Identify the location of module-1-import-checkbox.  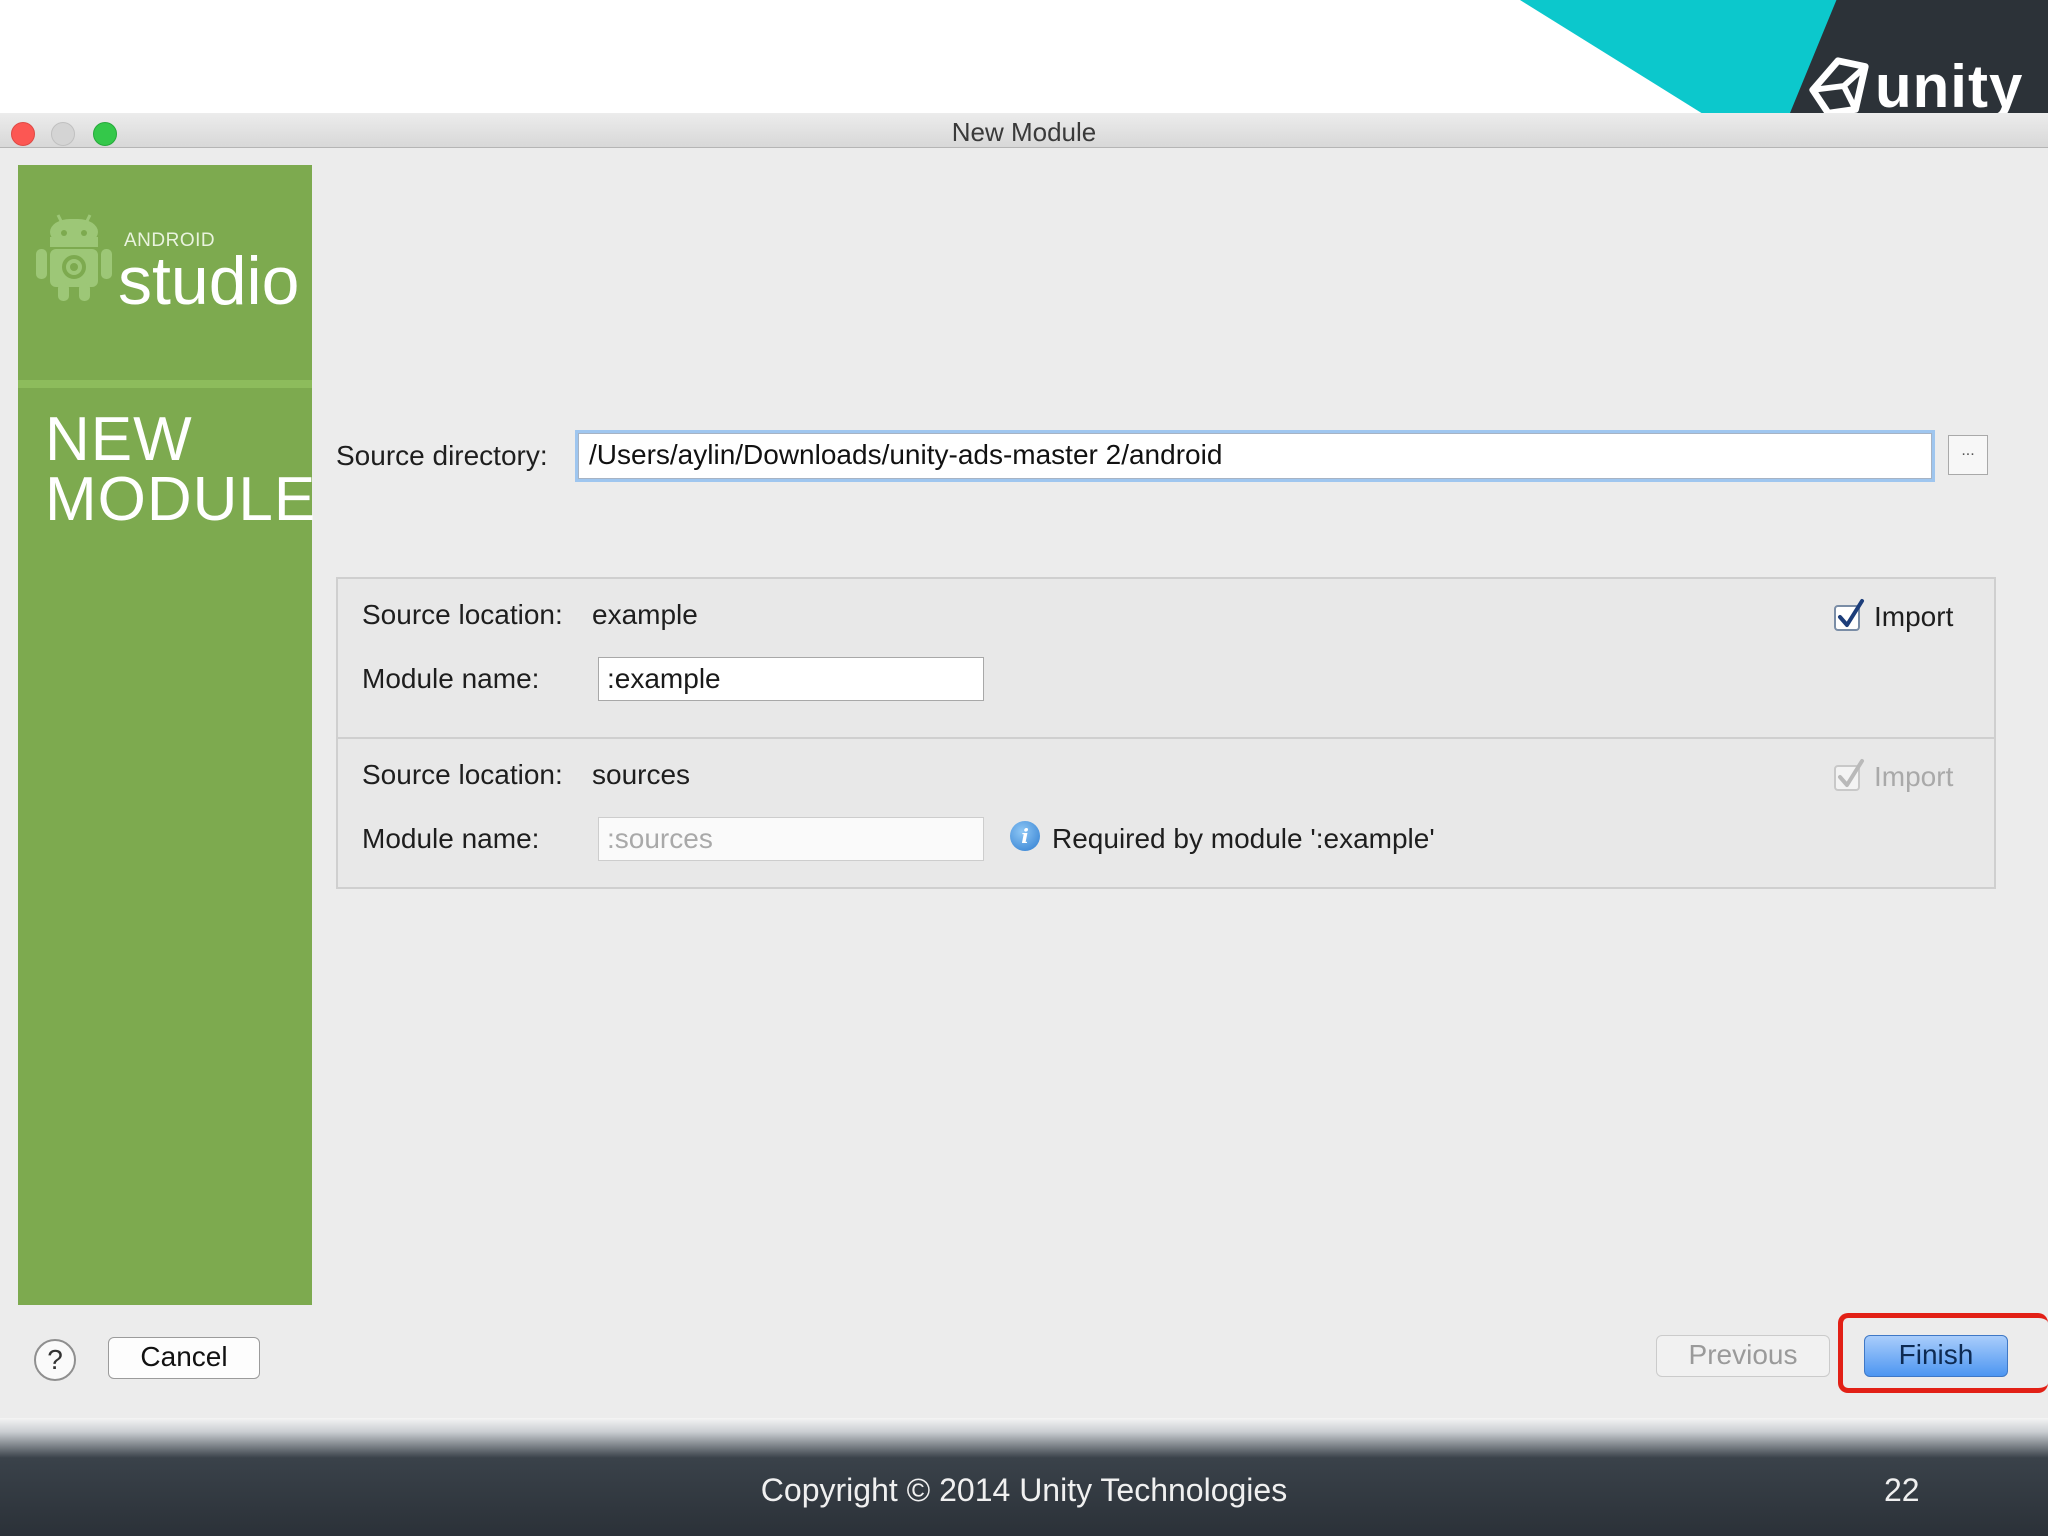
(1849, 615).